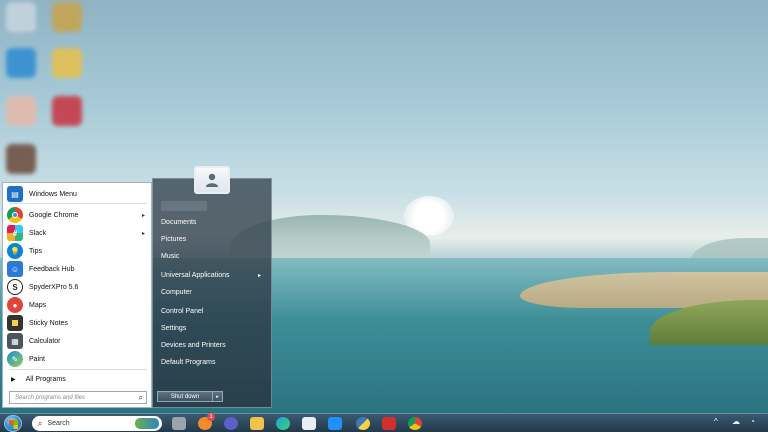  I want to click on start-link-documents: Documents, so click(213, 222).